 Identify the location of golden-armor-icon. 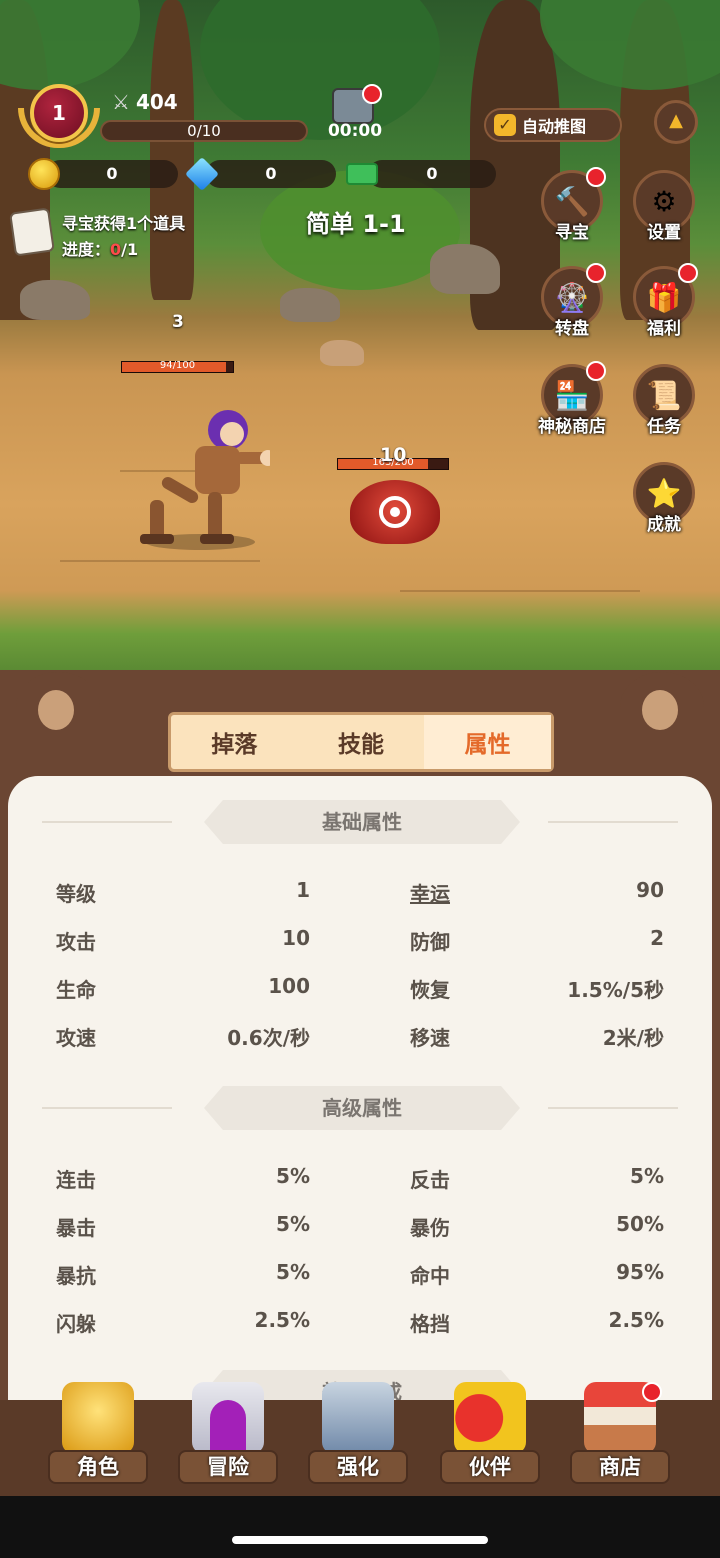
(98, 1418).